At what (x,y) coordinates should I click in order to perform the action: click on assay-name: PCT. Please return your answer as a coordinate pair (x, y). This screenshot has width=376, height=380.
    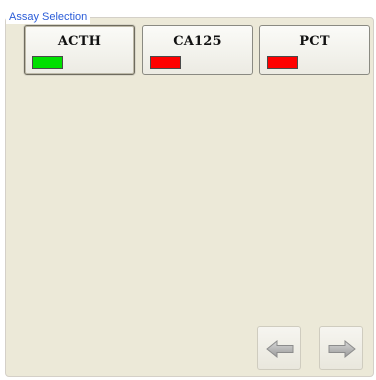
    Looking at the image, I should click on (314, 41).